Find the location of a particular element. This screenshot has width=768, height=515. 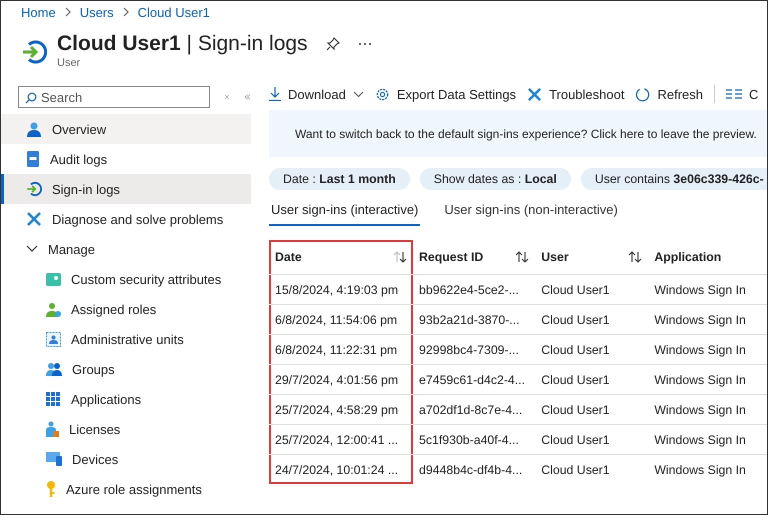

nav-item: Assigned roles is located at coordinates (126, 309).